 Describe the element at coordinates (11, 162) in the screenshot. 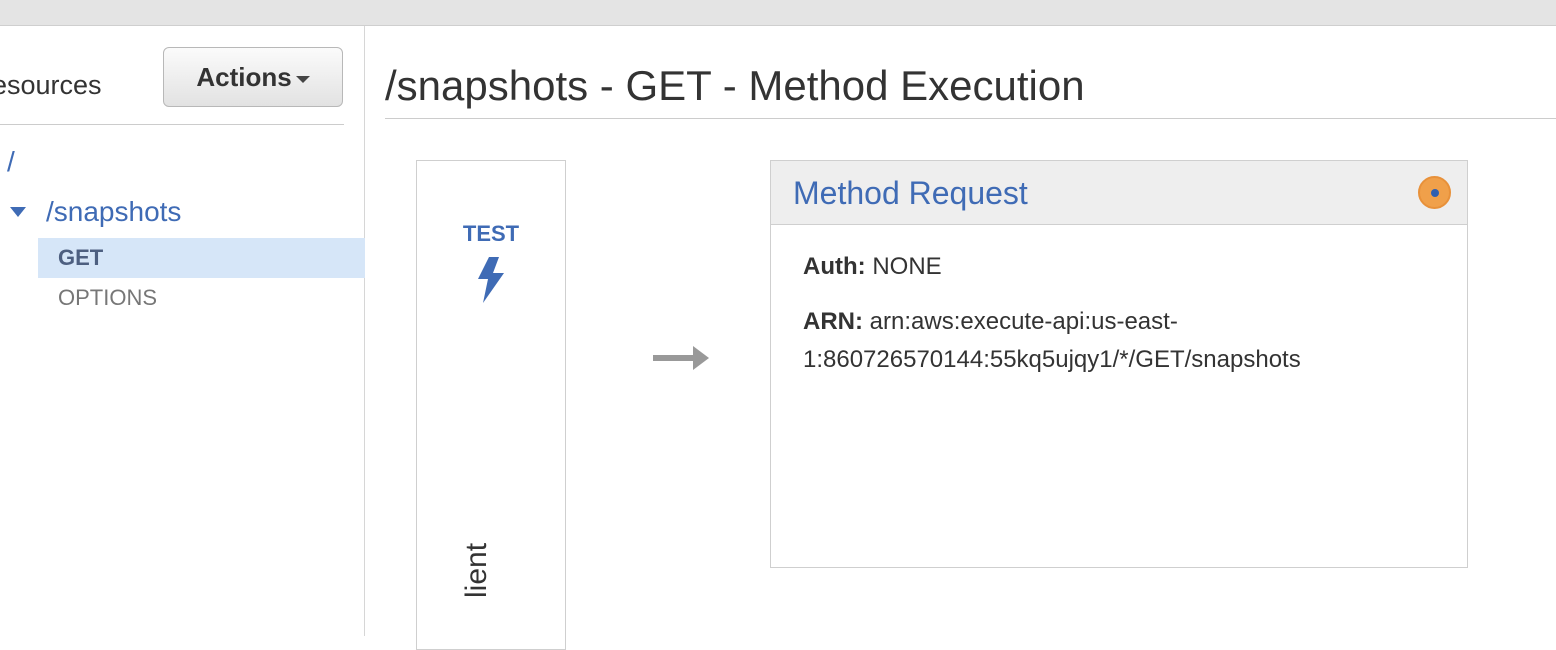

I see `tree-item-root: /` at that location.